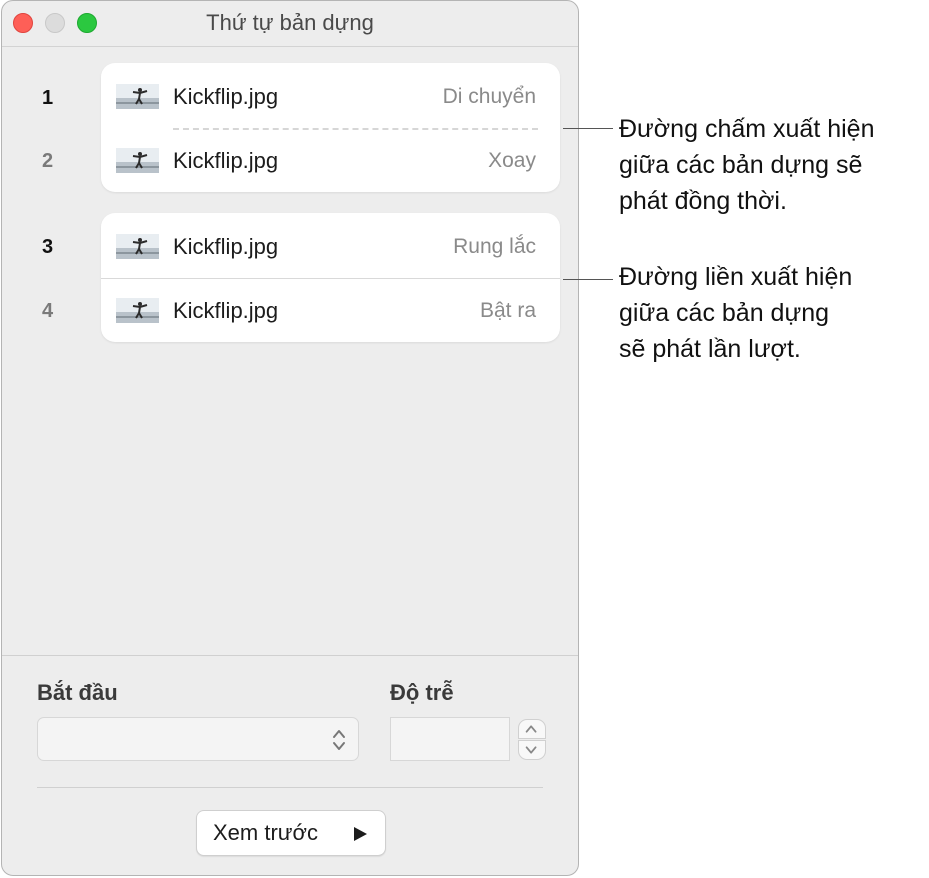 The width and height of the screenshot is (929, 878). I want to click on callout-line-solid, so click(588, 279).